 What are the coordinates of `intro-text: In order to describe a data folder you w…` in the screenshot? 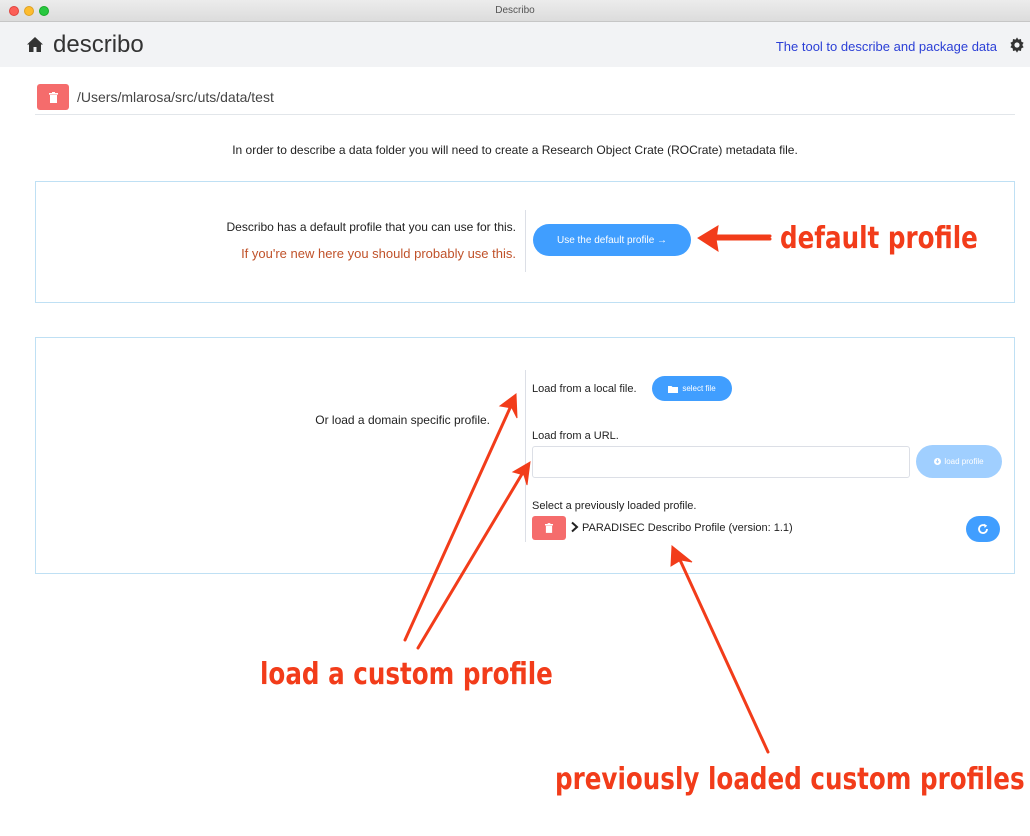 It's located at (515, 150).